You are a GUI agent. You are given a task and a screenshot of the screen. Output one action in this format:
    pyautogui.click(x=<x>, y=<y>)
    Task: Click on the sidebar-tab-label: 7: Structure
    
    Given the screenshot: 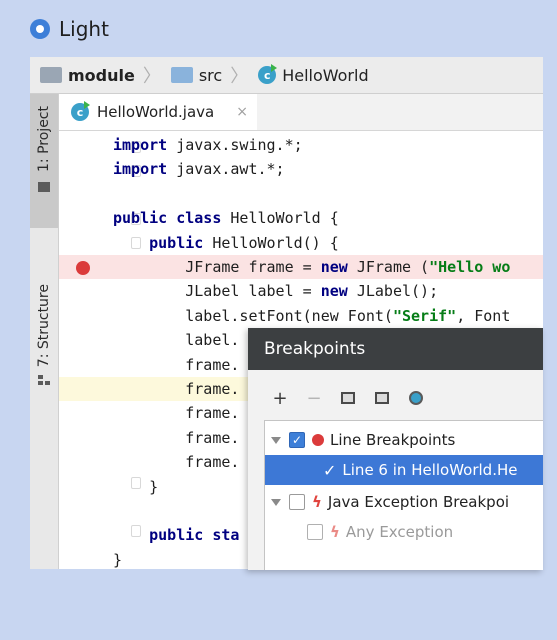 What is the action you would take?
    pyautogui.click(x=44, y=326)
    